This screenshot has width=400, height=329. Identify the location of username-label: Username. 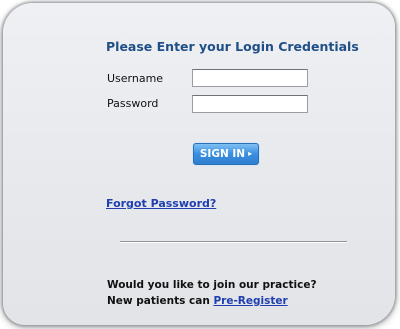
(135, 78).